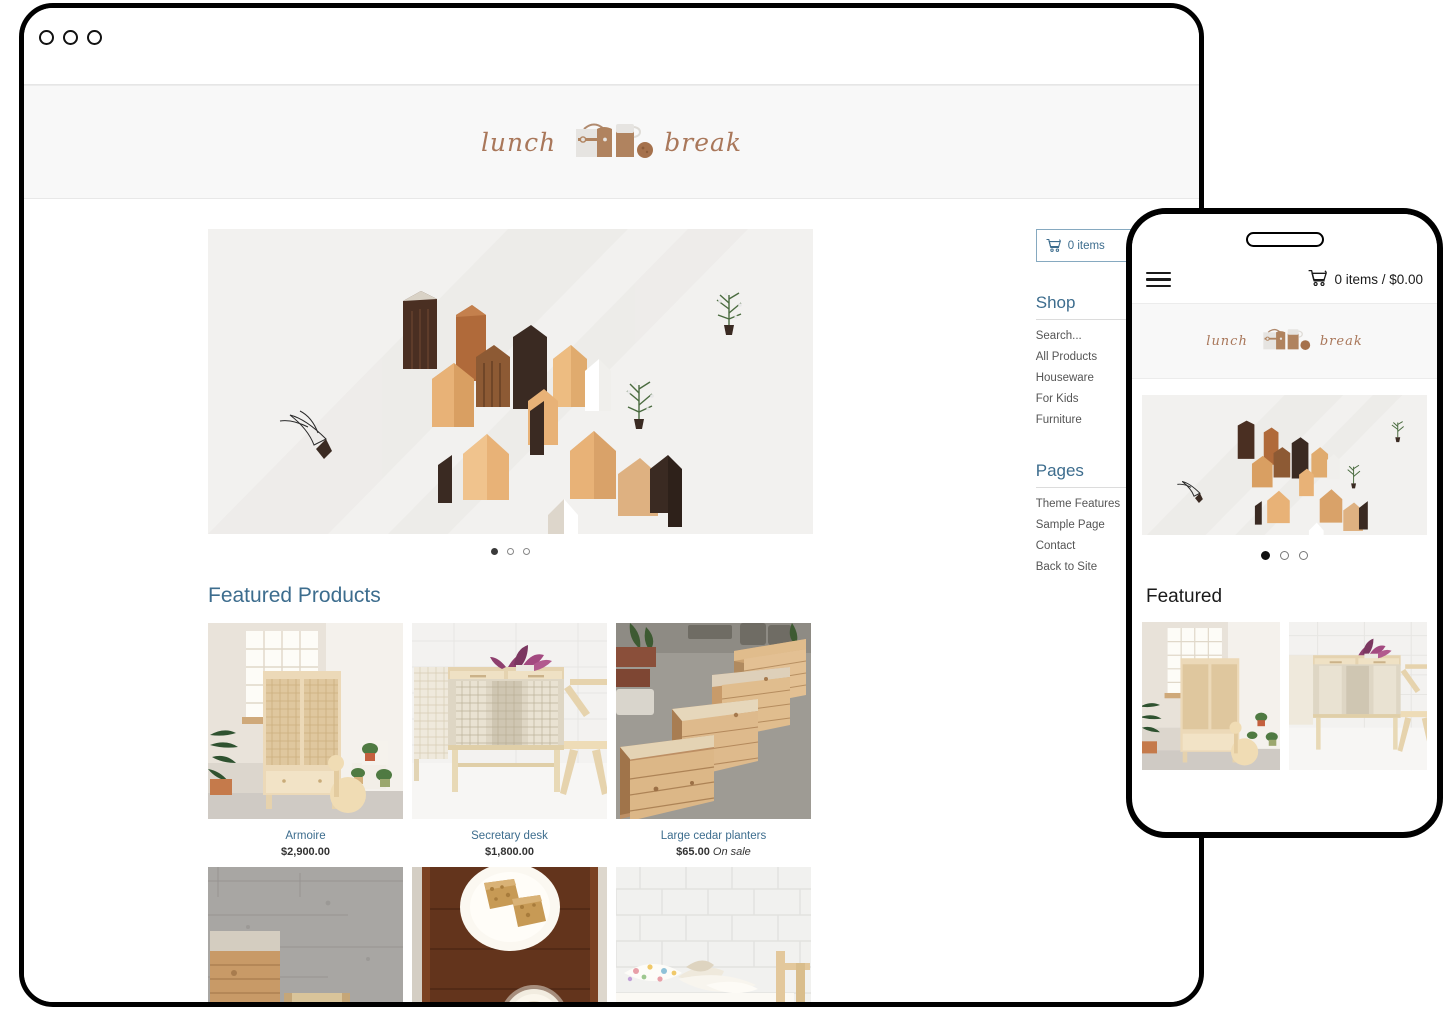 The image size is (1443, 1010). I want to click on product-card: Secretary desk $1,800.00, so click(509, 740).